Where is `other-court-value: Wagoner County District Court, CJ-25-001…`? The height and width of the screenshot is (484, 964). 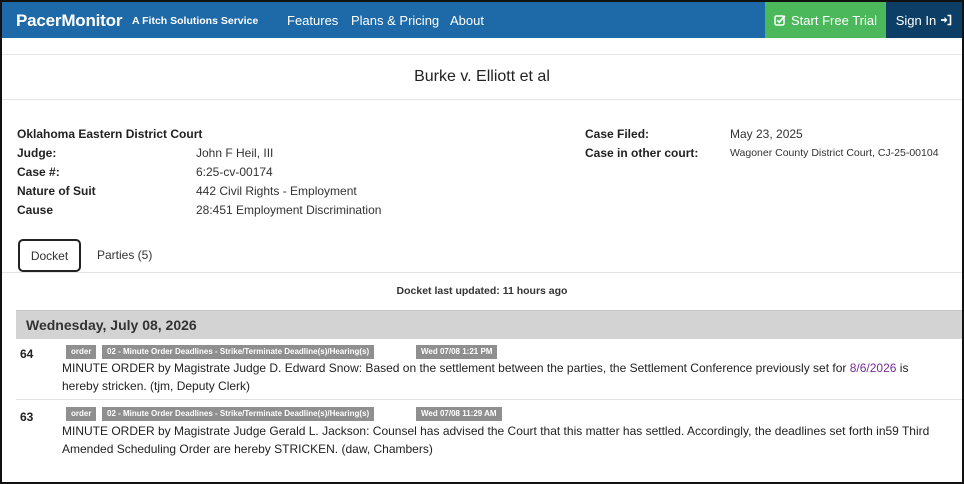
other-court-value: Wagoner County District Court, CJ-25-001… is located at coordinates (834, 153).